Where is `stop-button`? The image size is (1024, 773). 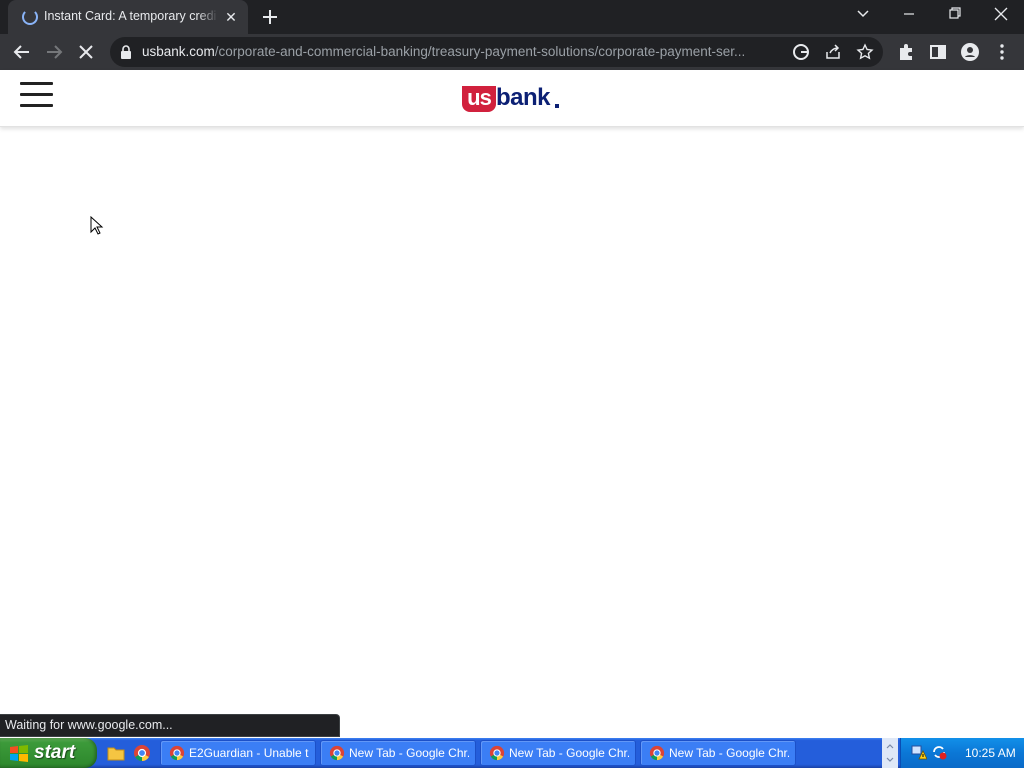
stop-button is located at coordinates (86, 52).